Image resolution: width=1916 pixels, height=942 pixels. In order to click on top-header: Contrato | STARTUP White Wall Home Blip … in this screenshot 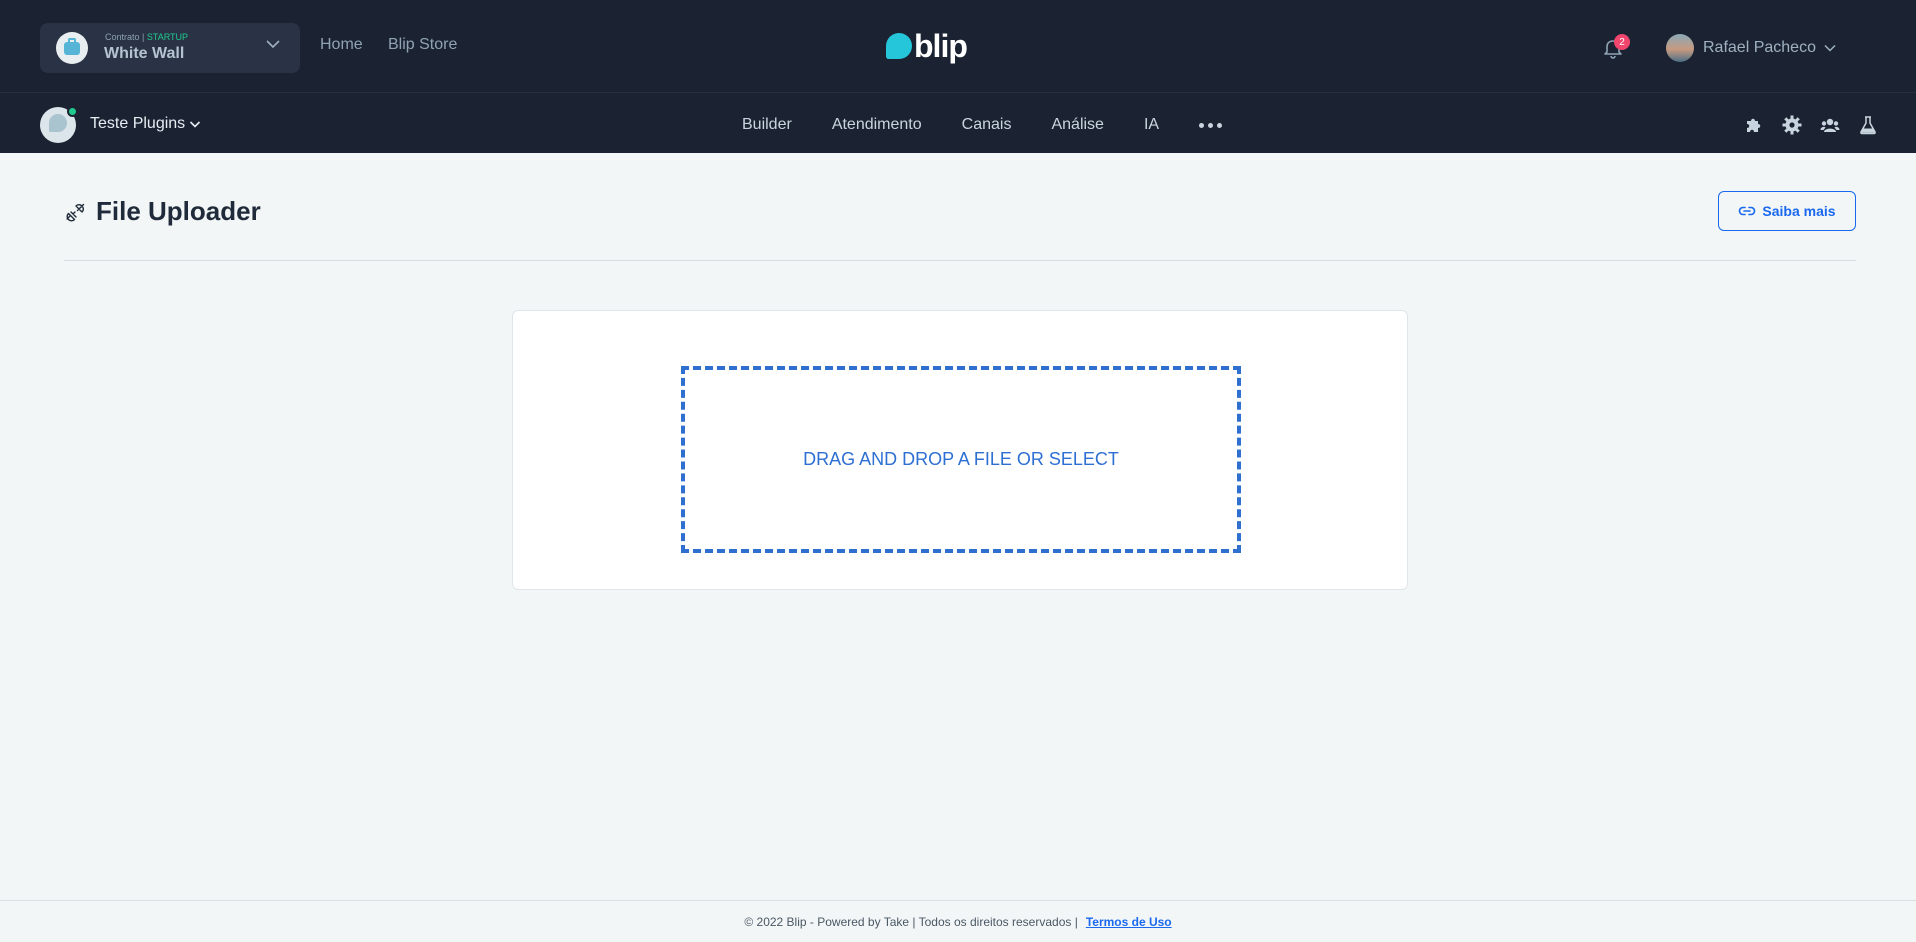, I will do `click(958, 46)`.